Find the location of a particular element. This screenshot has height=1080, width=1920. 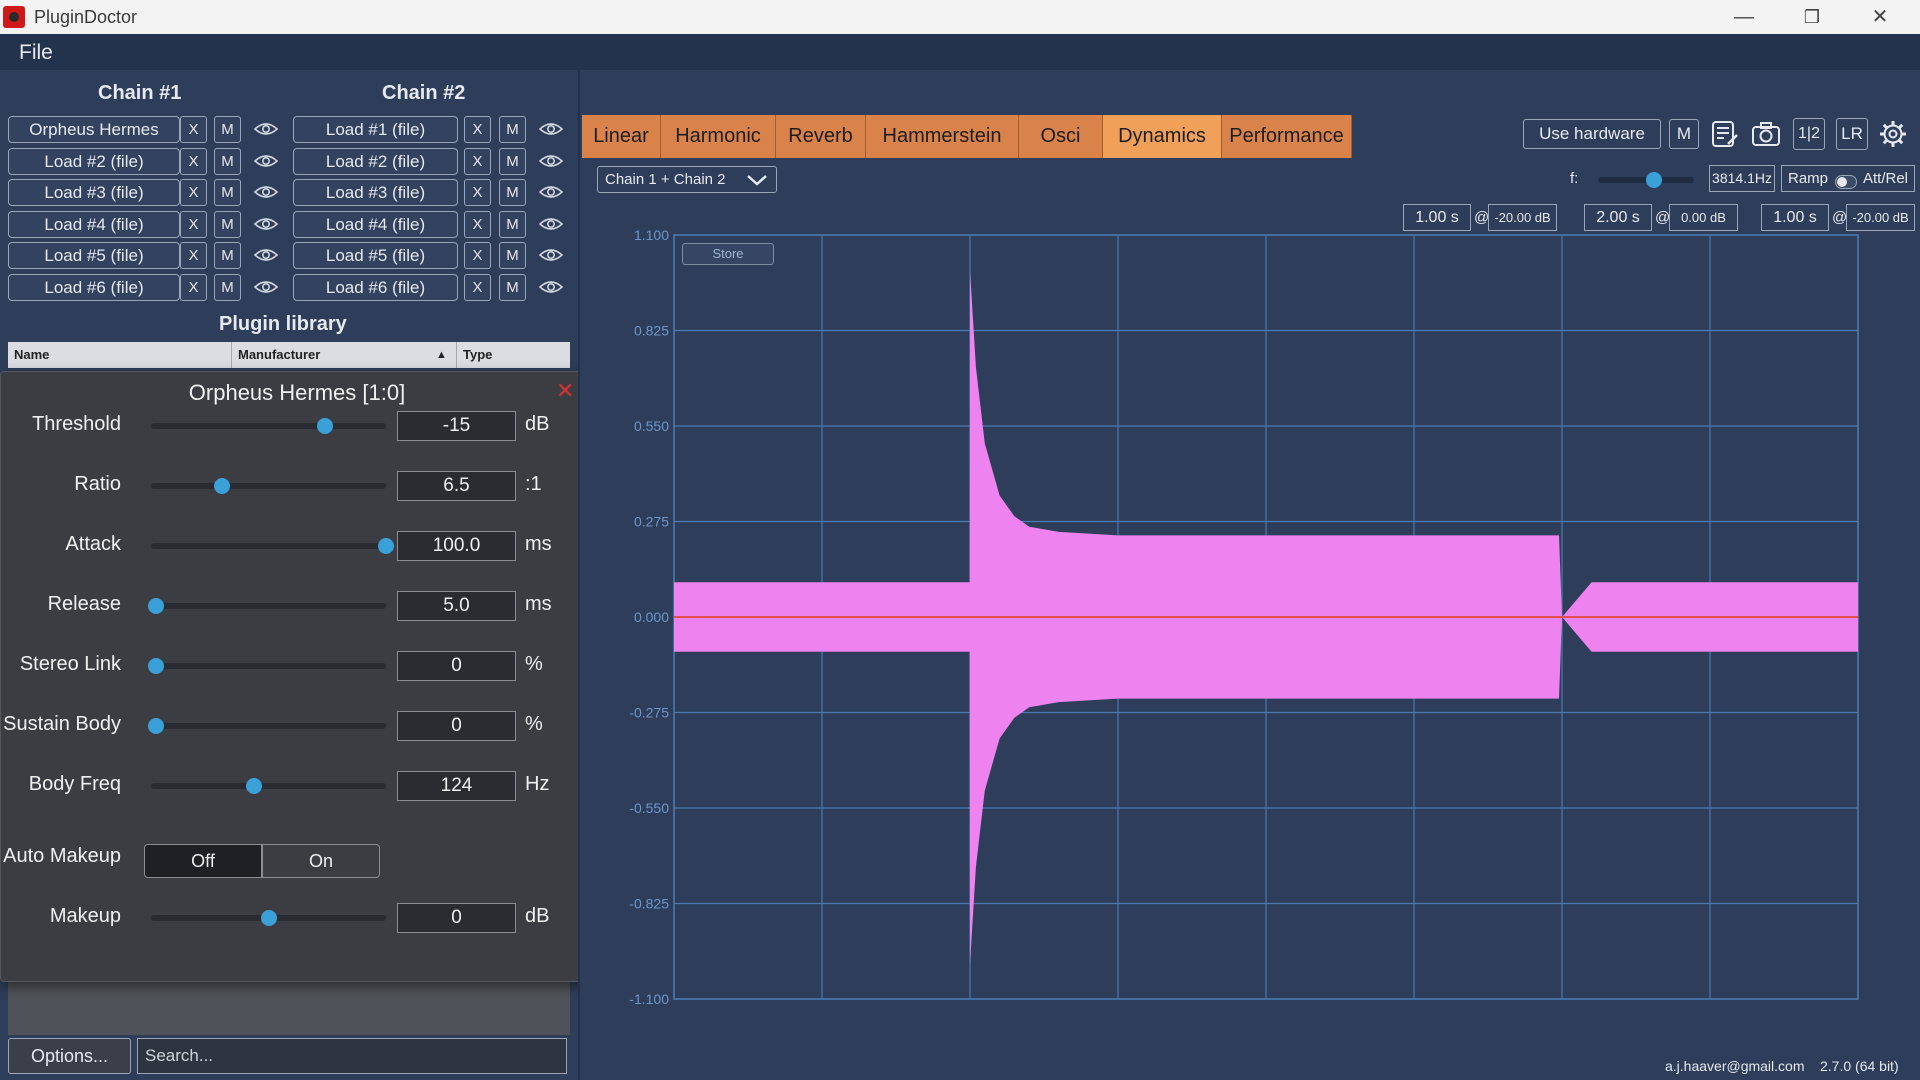

chain1-slot-6: Load #6 (file) is located at coordinates (94, 287).